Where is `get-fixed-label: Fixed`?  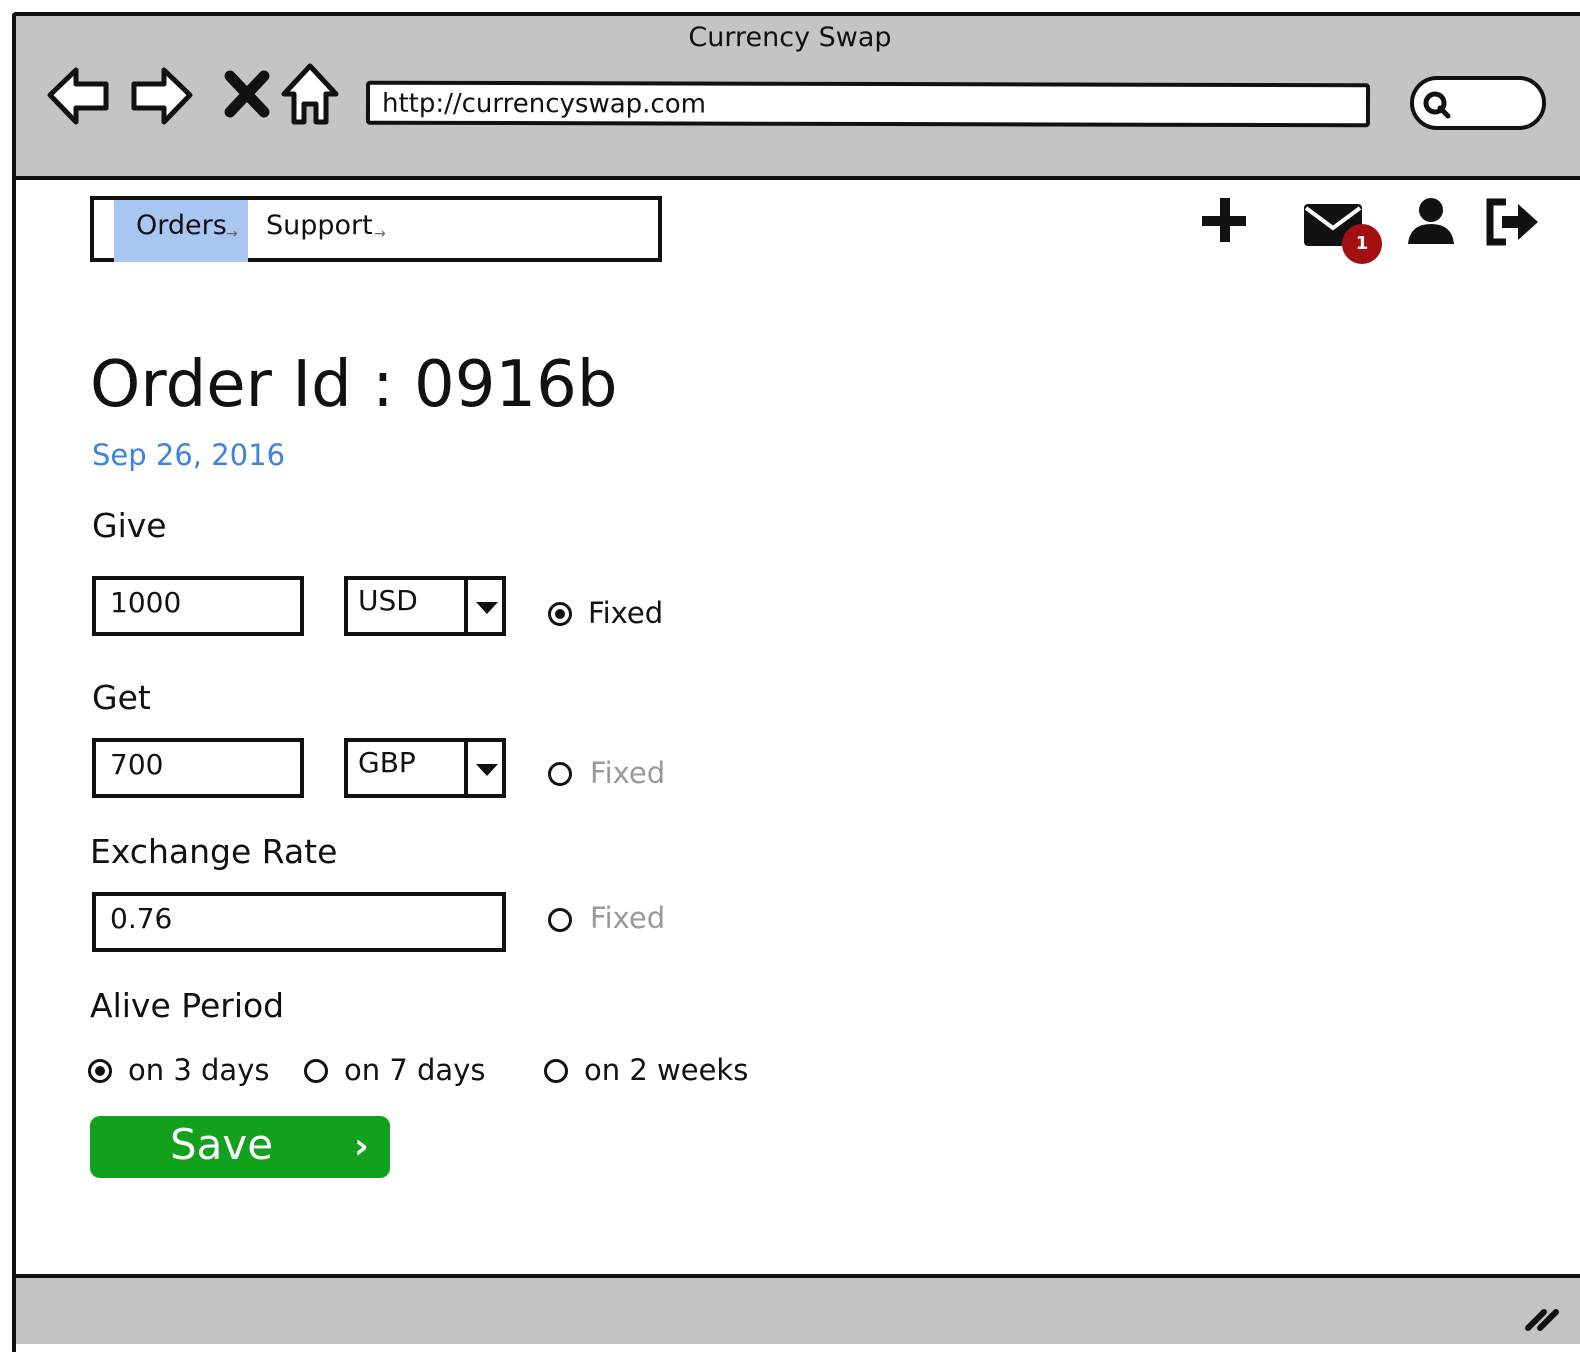
get-fixed-label: Fixed is located at coordinates (628, 773).